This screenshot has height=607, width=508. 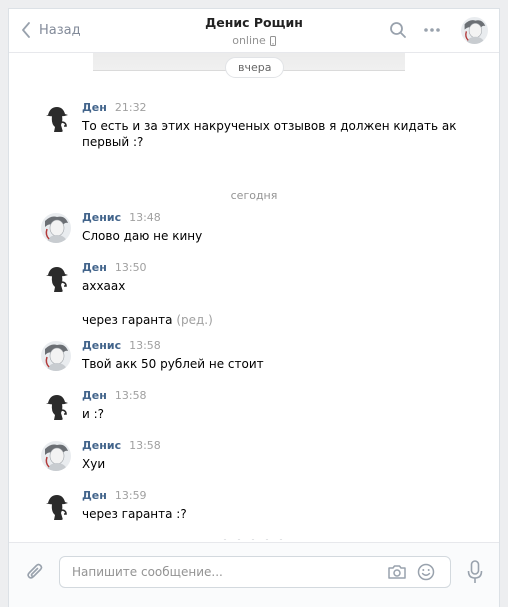 I want to click on message-text: через гаранта :?, so click(x=134, y=514).